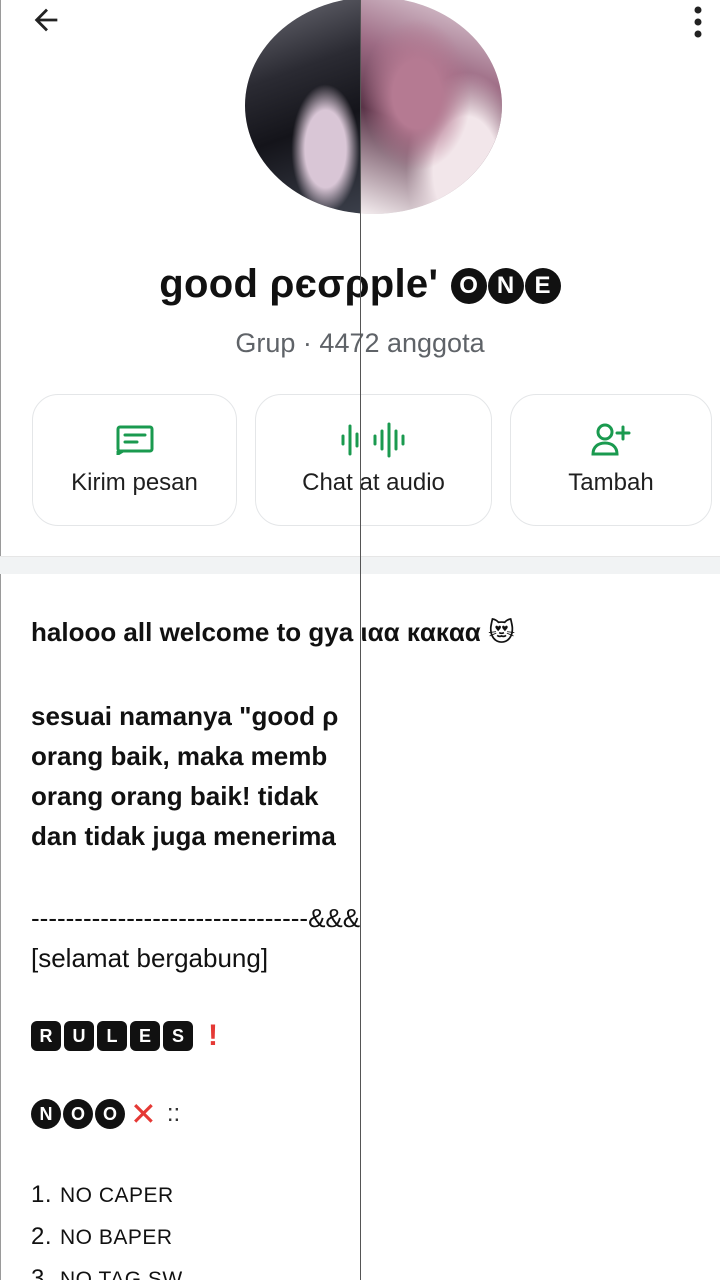  What do you see at coordinates (273, 632) in the screenshot?
I see `welcome-text: halooo all welcome to gya ιαα кαкαα 😻` at bounding box center [273, 632].